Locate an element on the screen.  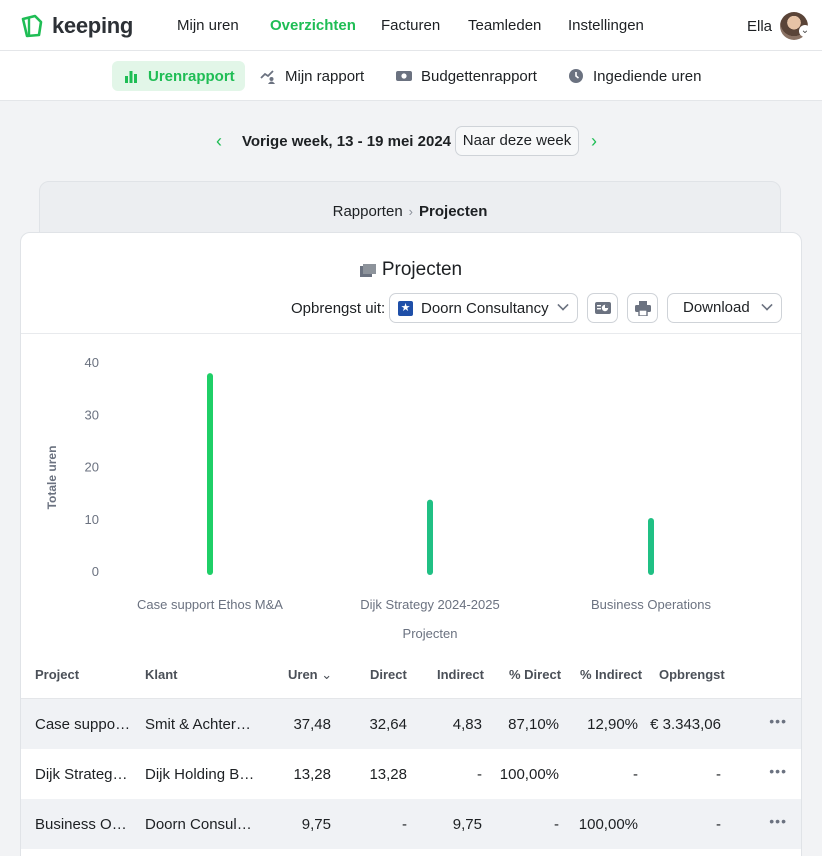
card-title-wrap: Projecten is located at coordinates (411, 270).